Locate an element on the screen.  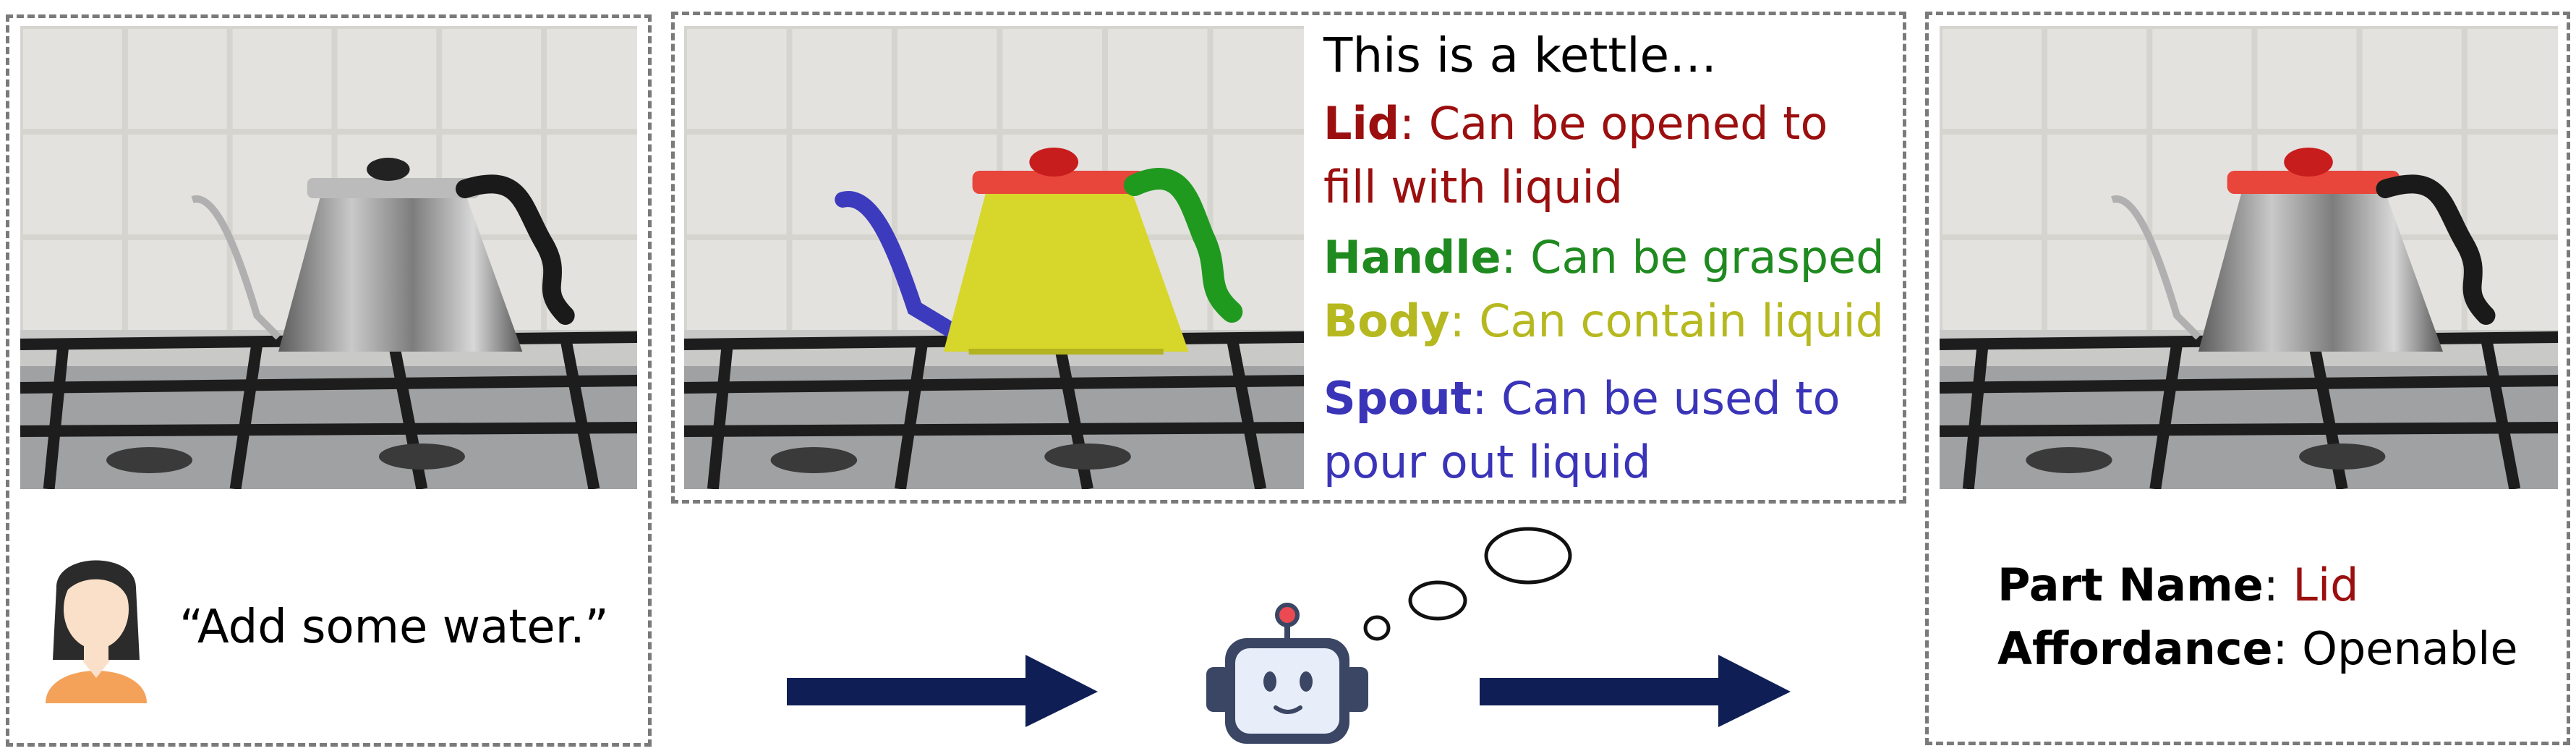
part-spout-line2: pour out liquid is located at coordinates (1487, 462).